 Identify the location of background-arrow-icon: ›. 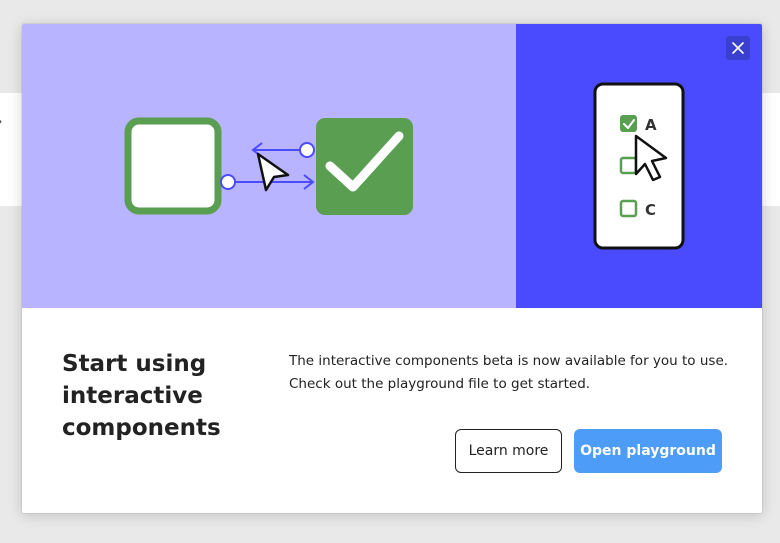
(1, 121).